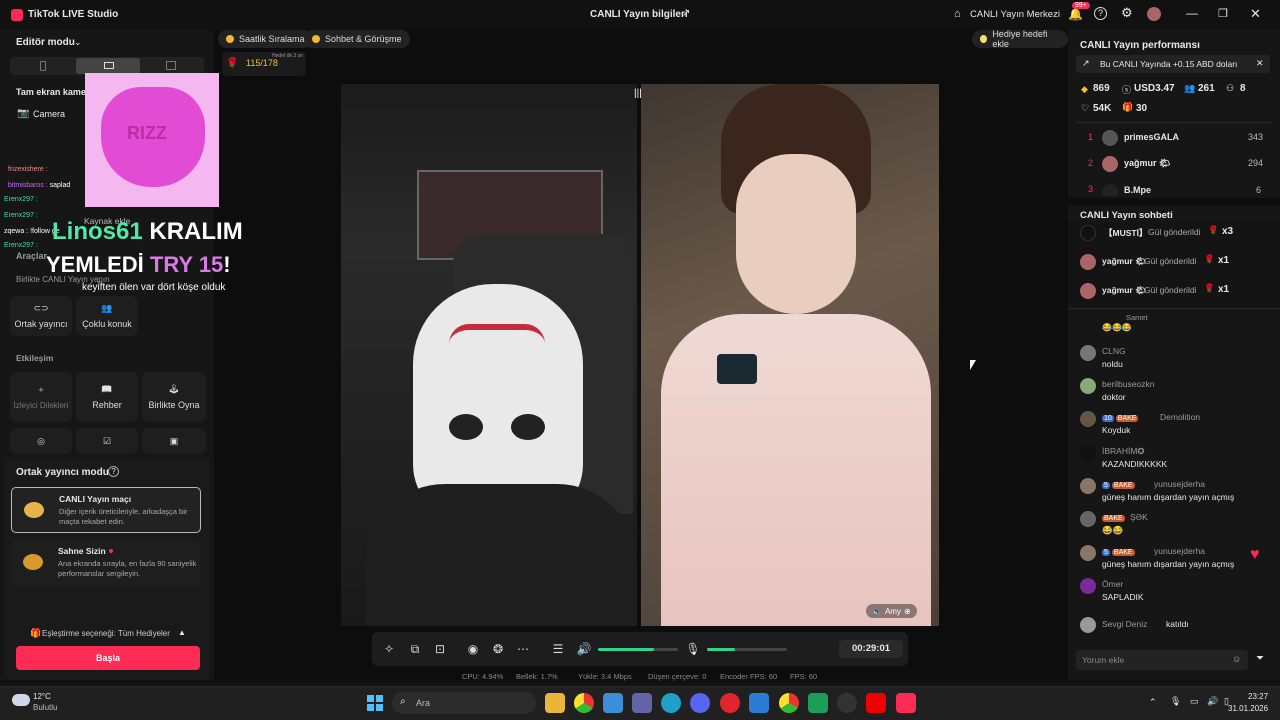  I want to click on tiktok-studio-icon, so click(906, 703).